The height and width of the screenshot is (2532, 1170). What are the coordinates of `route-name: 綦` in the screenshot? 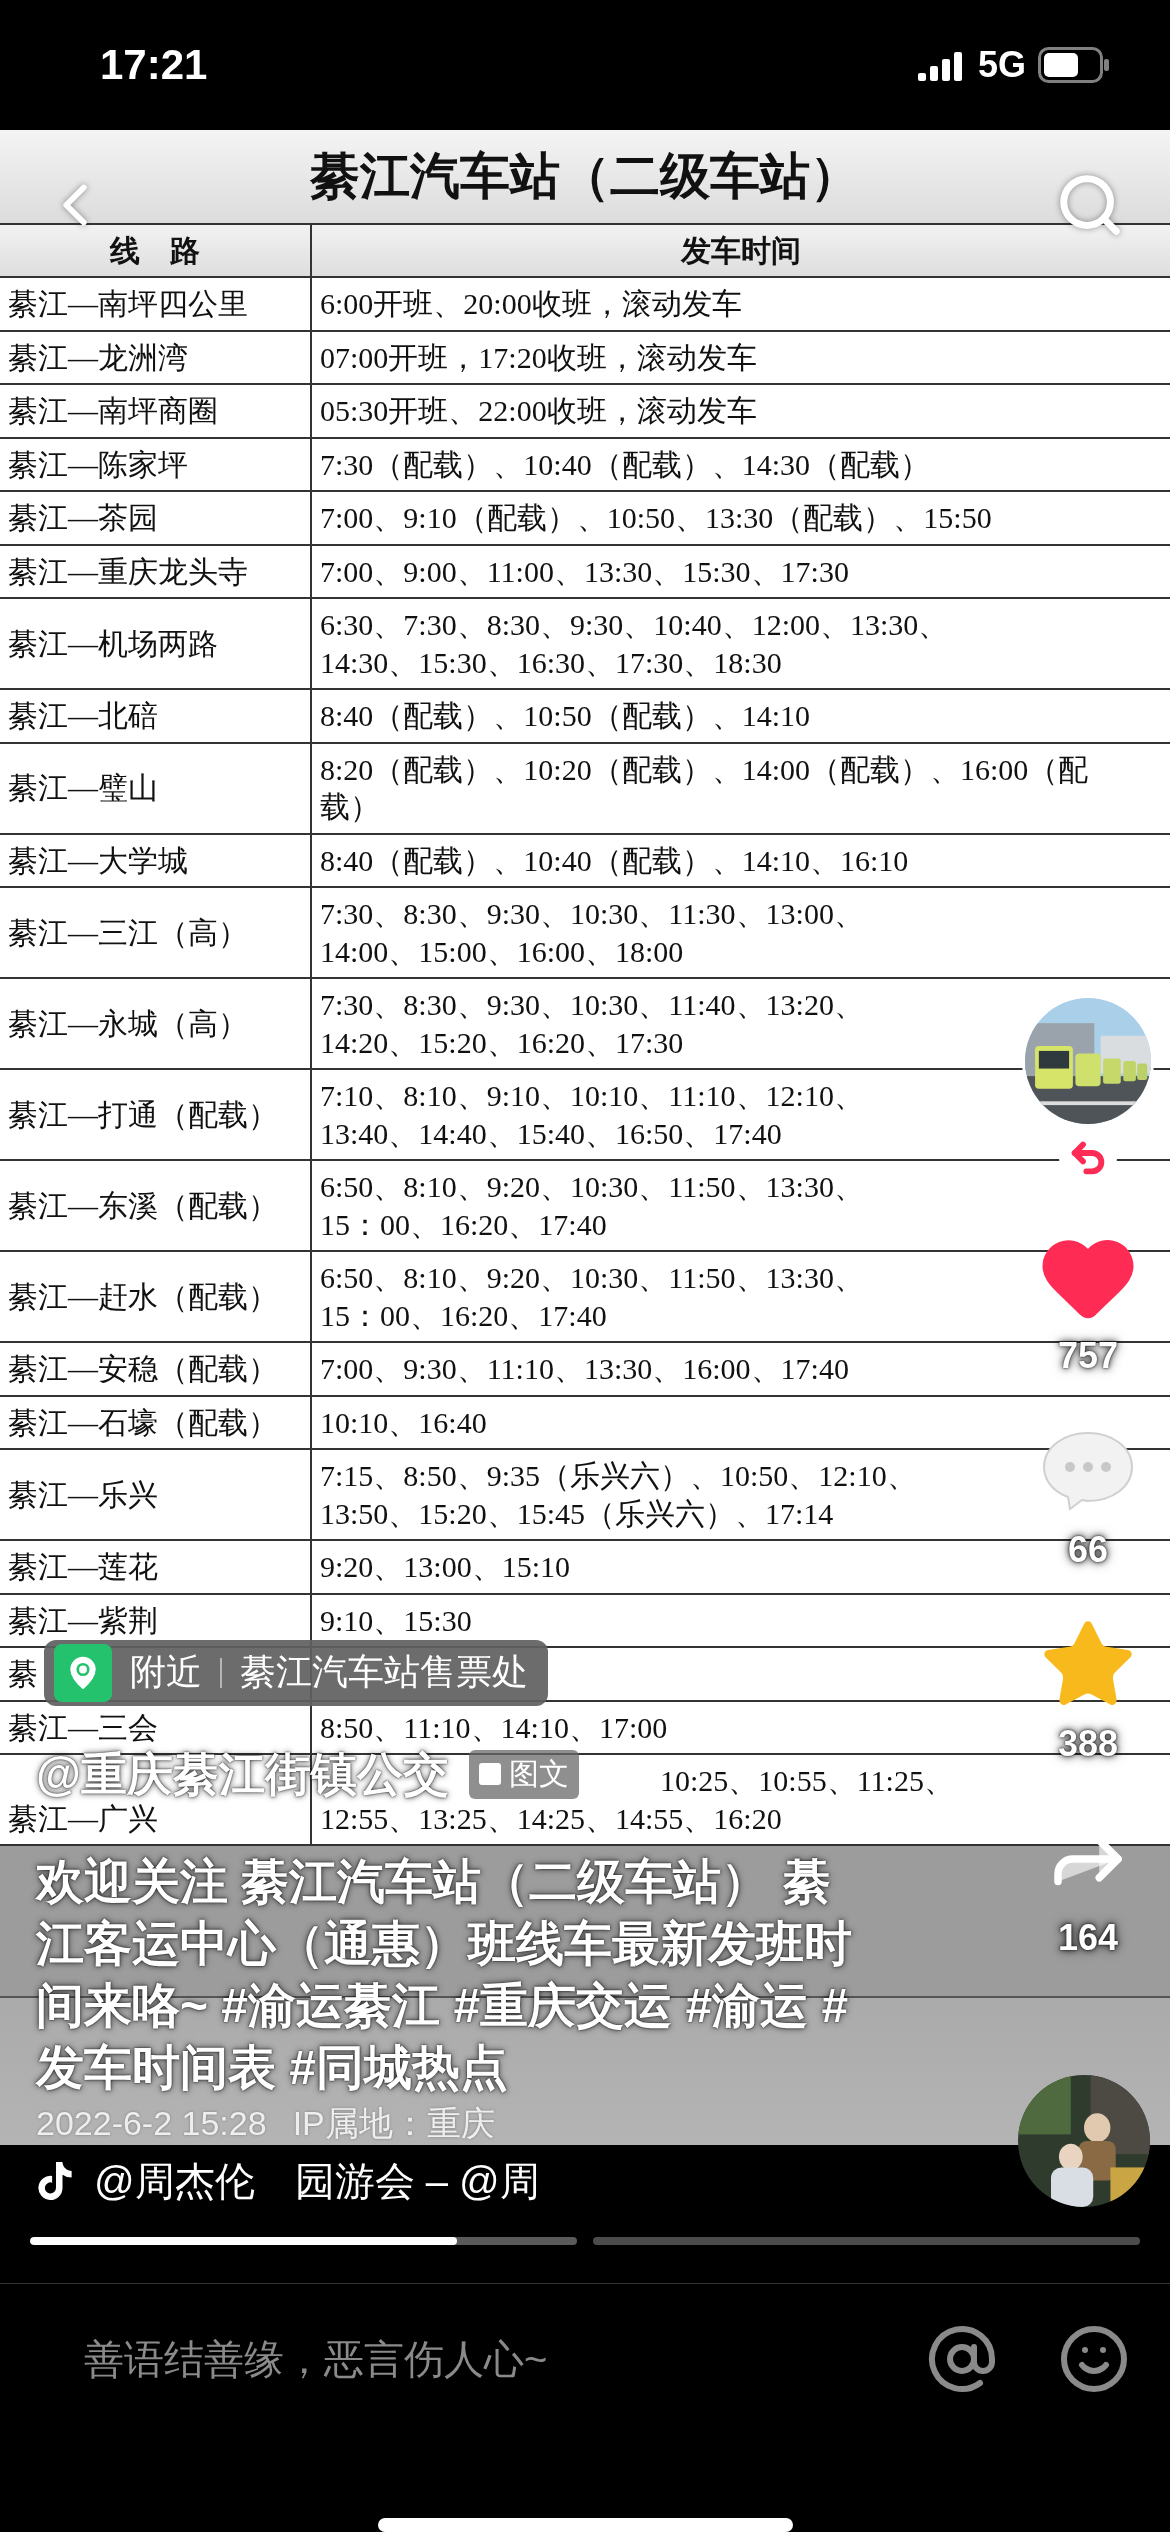 It's located at (23, 1674).